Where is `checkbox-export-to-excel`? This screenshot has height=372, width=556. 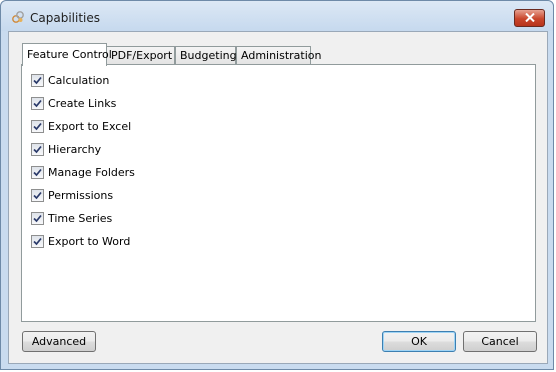
checkbox-export-to-excel is located at coordinates (37, 126).